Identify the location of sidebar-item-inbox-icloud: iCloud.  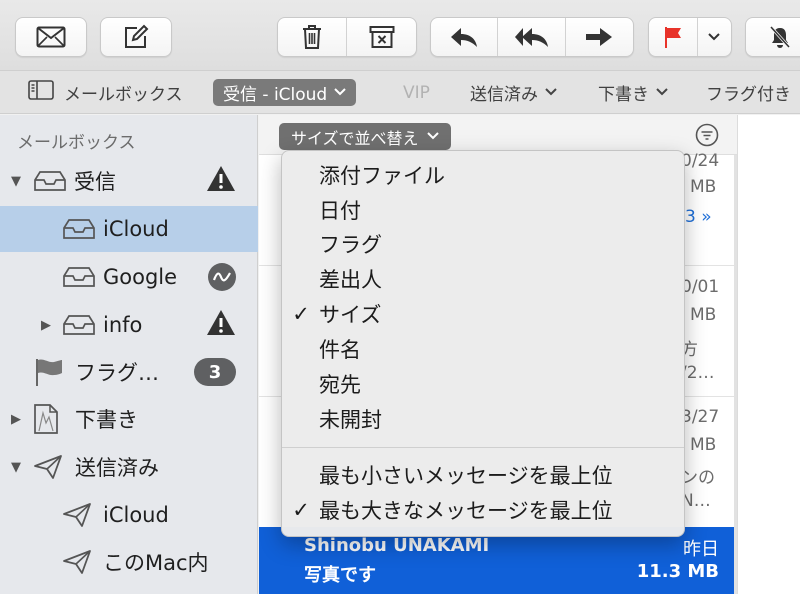
(129, 229).